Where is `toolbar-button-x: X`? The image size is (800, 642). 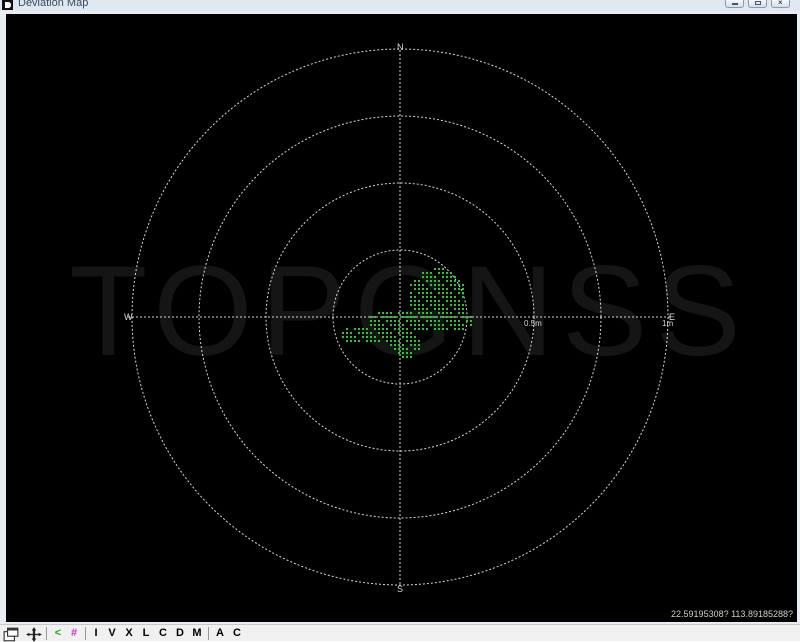
toolbar-button-x: X is located at coordinates (129, 633).